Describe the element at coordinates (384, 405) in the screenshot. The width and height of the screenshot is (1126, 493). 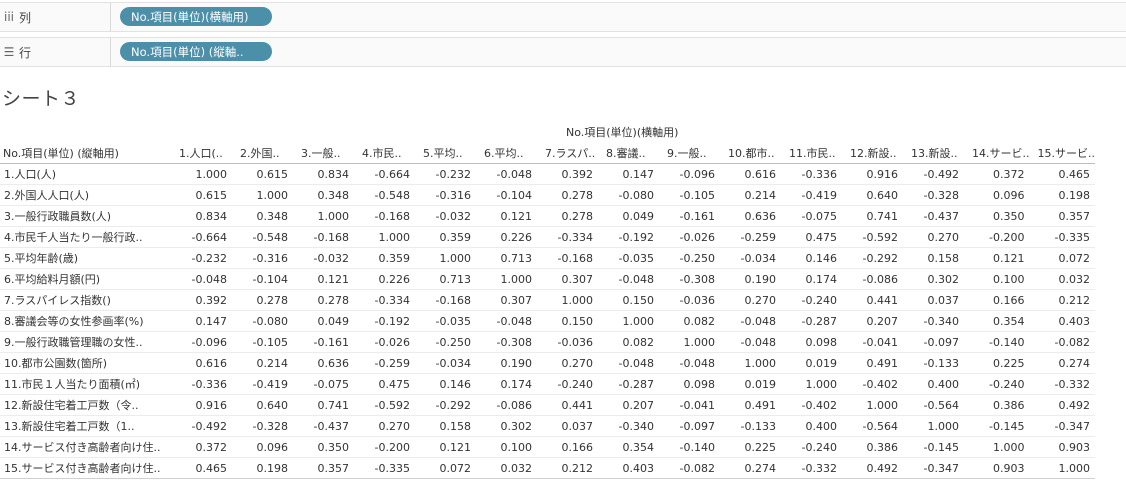
I see `table-cell: -0.592` at that location.